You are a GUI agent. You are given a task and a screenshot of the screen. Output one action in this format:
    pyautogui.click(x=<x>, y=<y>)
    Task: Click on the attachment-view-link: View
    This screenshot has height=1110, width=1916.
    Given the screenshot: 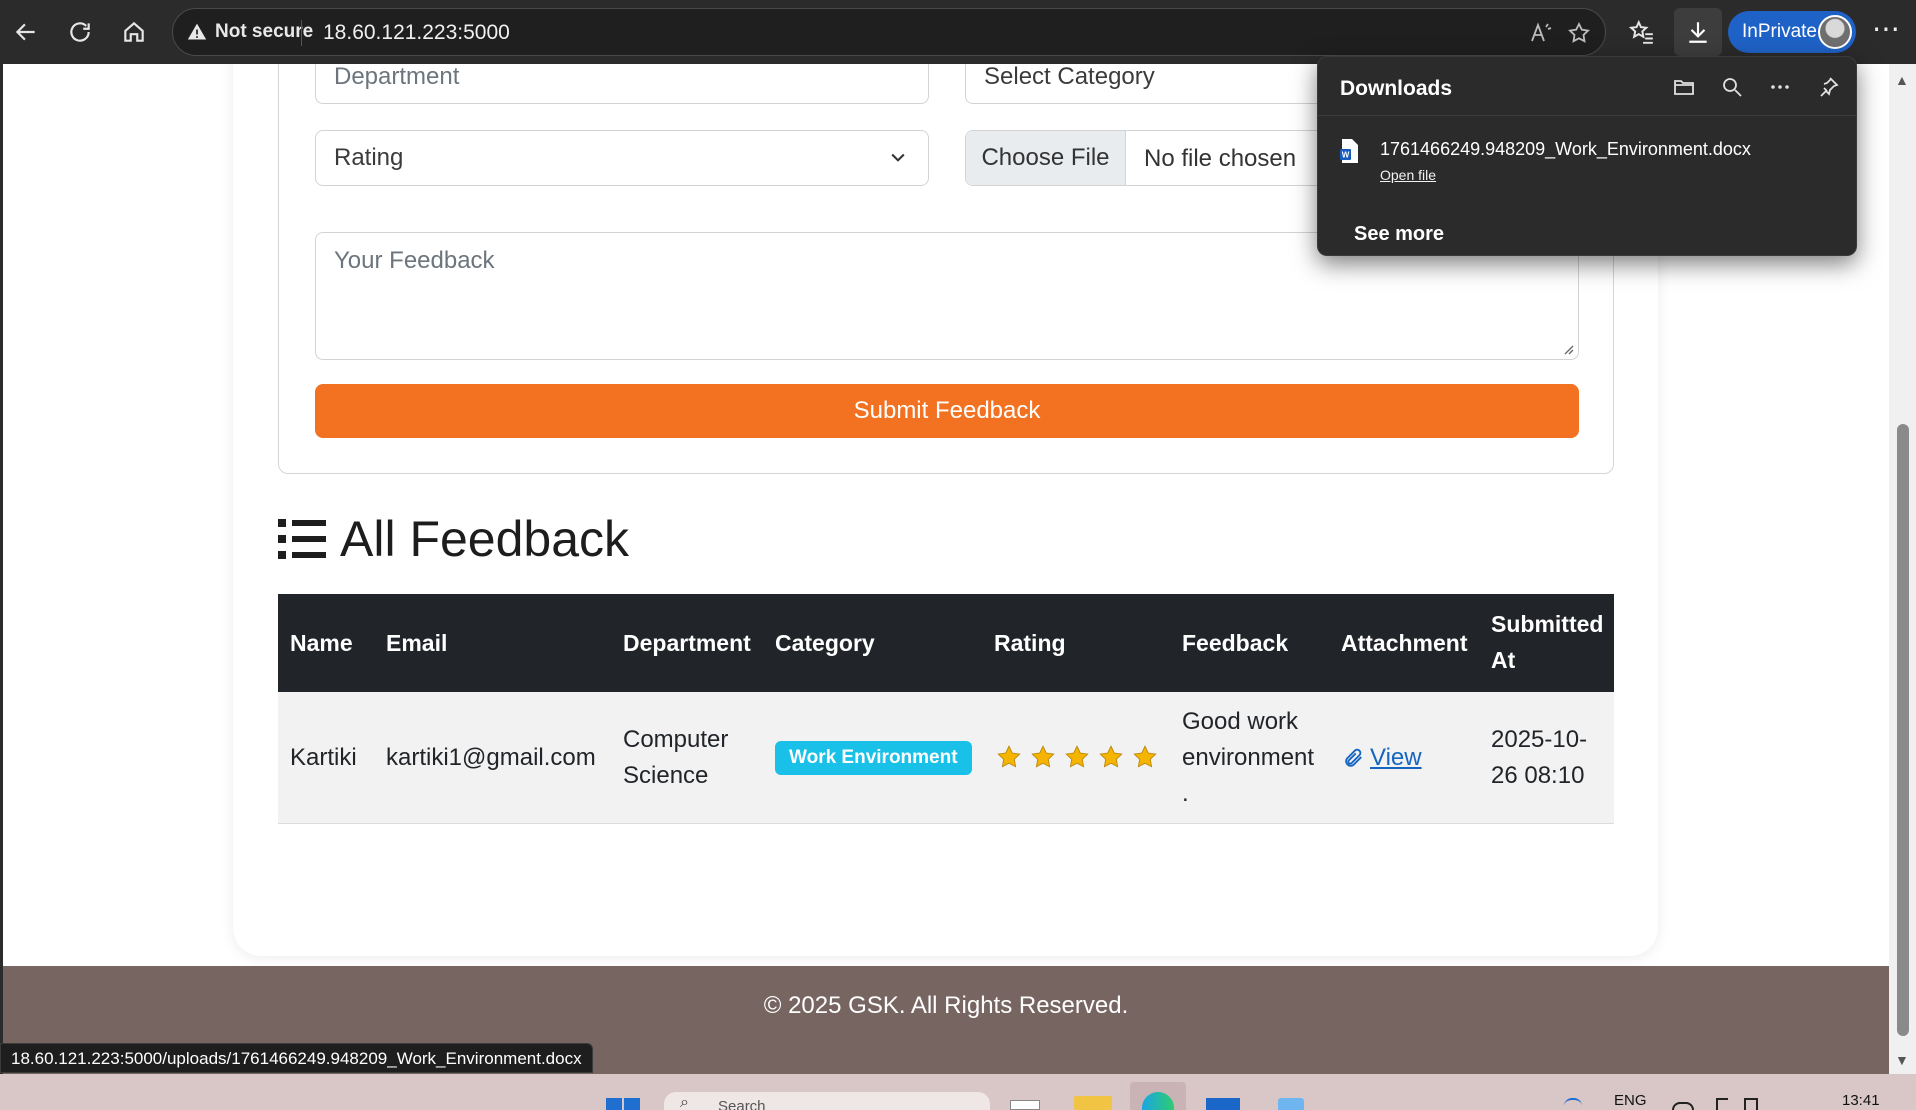 What is the action you would take?
    pyautogui.click(x=1382, y=758)
    